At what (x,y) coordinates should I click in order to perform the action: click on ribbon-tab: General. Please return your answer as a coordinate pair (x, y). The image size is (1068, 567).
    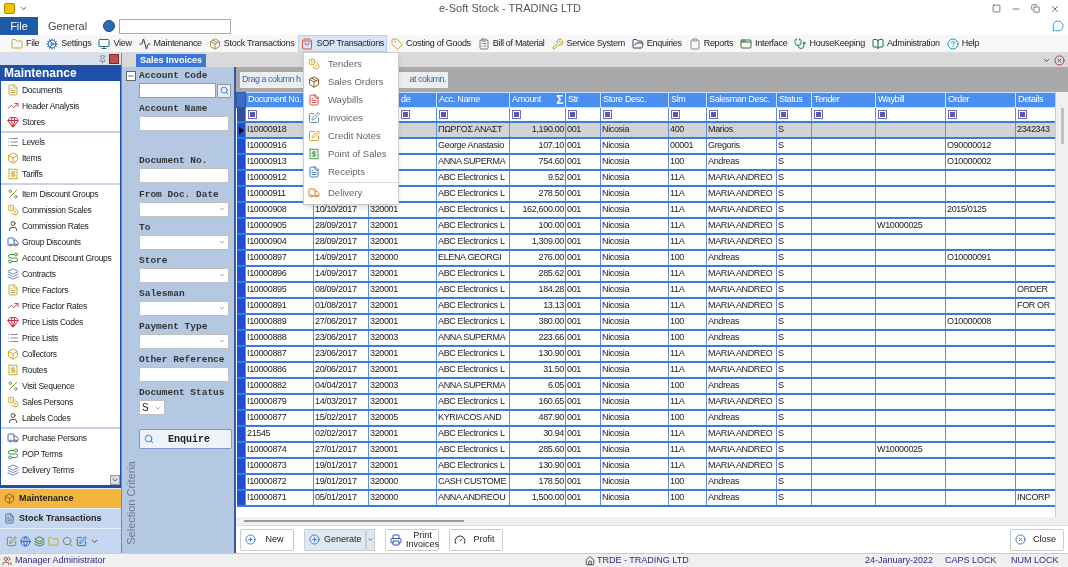
    Looking at the image, I should click on (68, 26).